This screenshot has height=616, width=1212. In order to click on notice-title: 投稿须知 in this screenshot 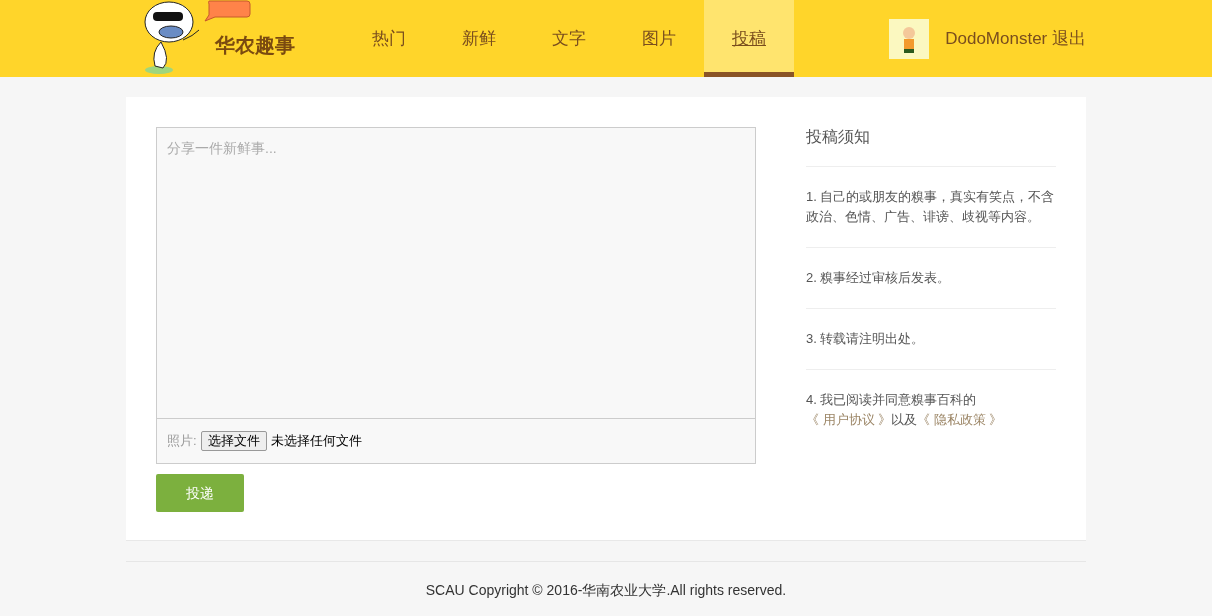, I will do `click(931, 147)`.